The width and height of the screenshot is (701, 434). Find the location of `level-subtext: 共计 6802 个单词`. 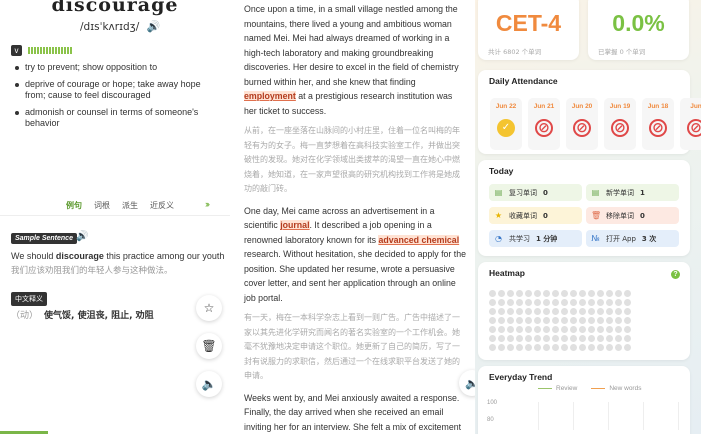

level-subtext: 共计 6802 个单词 is located at coordinates (515, 52).